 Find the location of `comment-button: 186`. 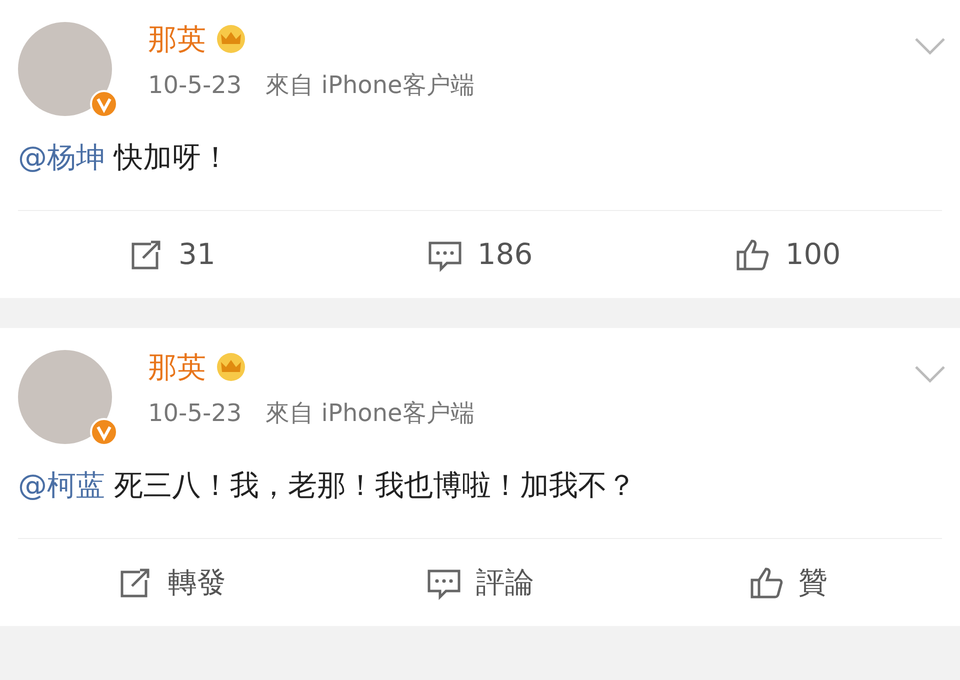

comment-button: 186 is located at coordinates (480, 254).